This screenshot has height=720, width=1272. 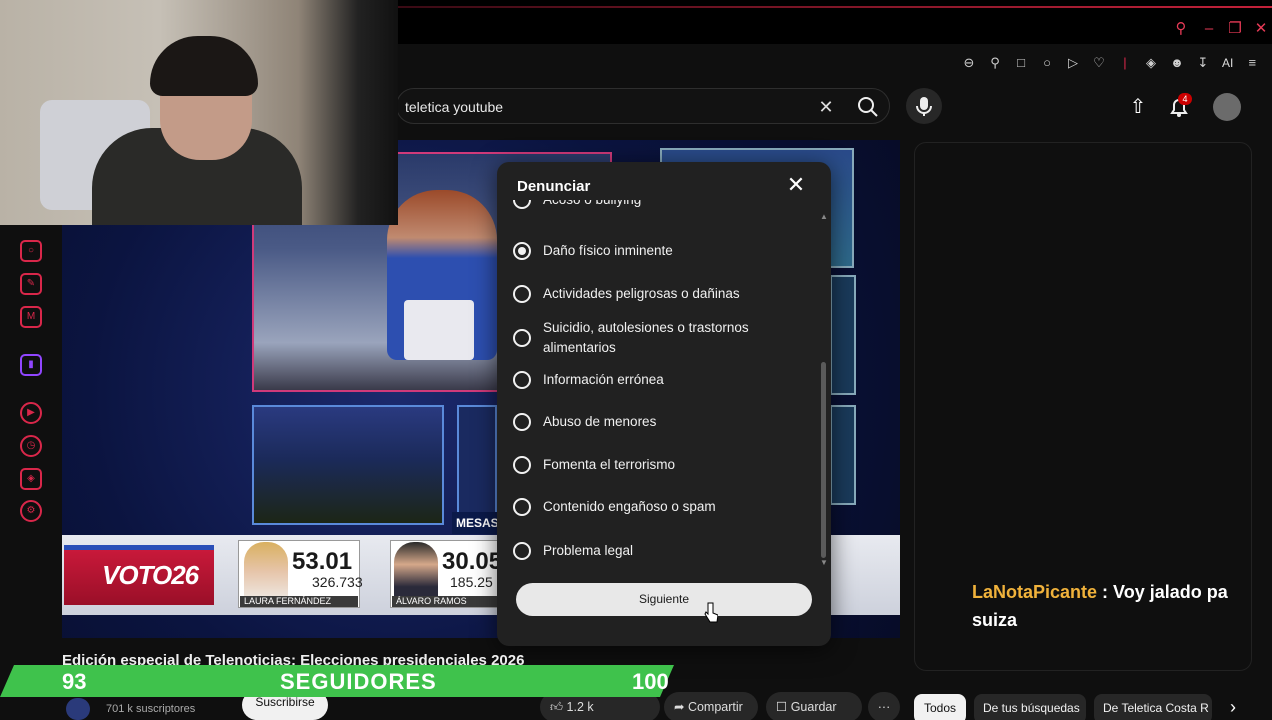 What do you see at coordinates (661, 205) in the screenshot?
I see `option-harassment: Acoso o bullying` at bounding box center [661, 205].